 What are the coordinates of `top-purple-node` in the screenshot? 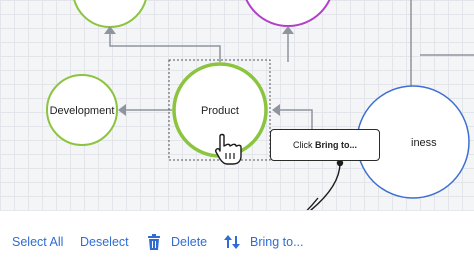 It's located at (288, 13).